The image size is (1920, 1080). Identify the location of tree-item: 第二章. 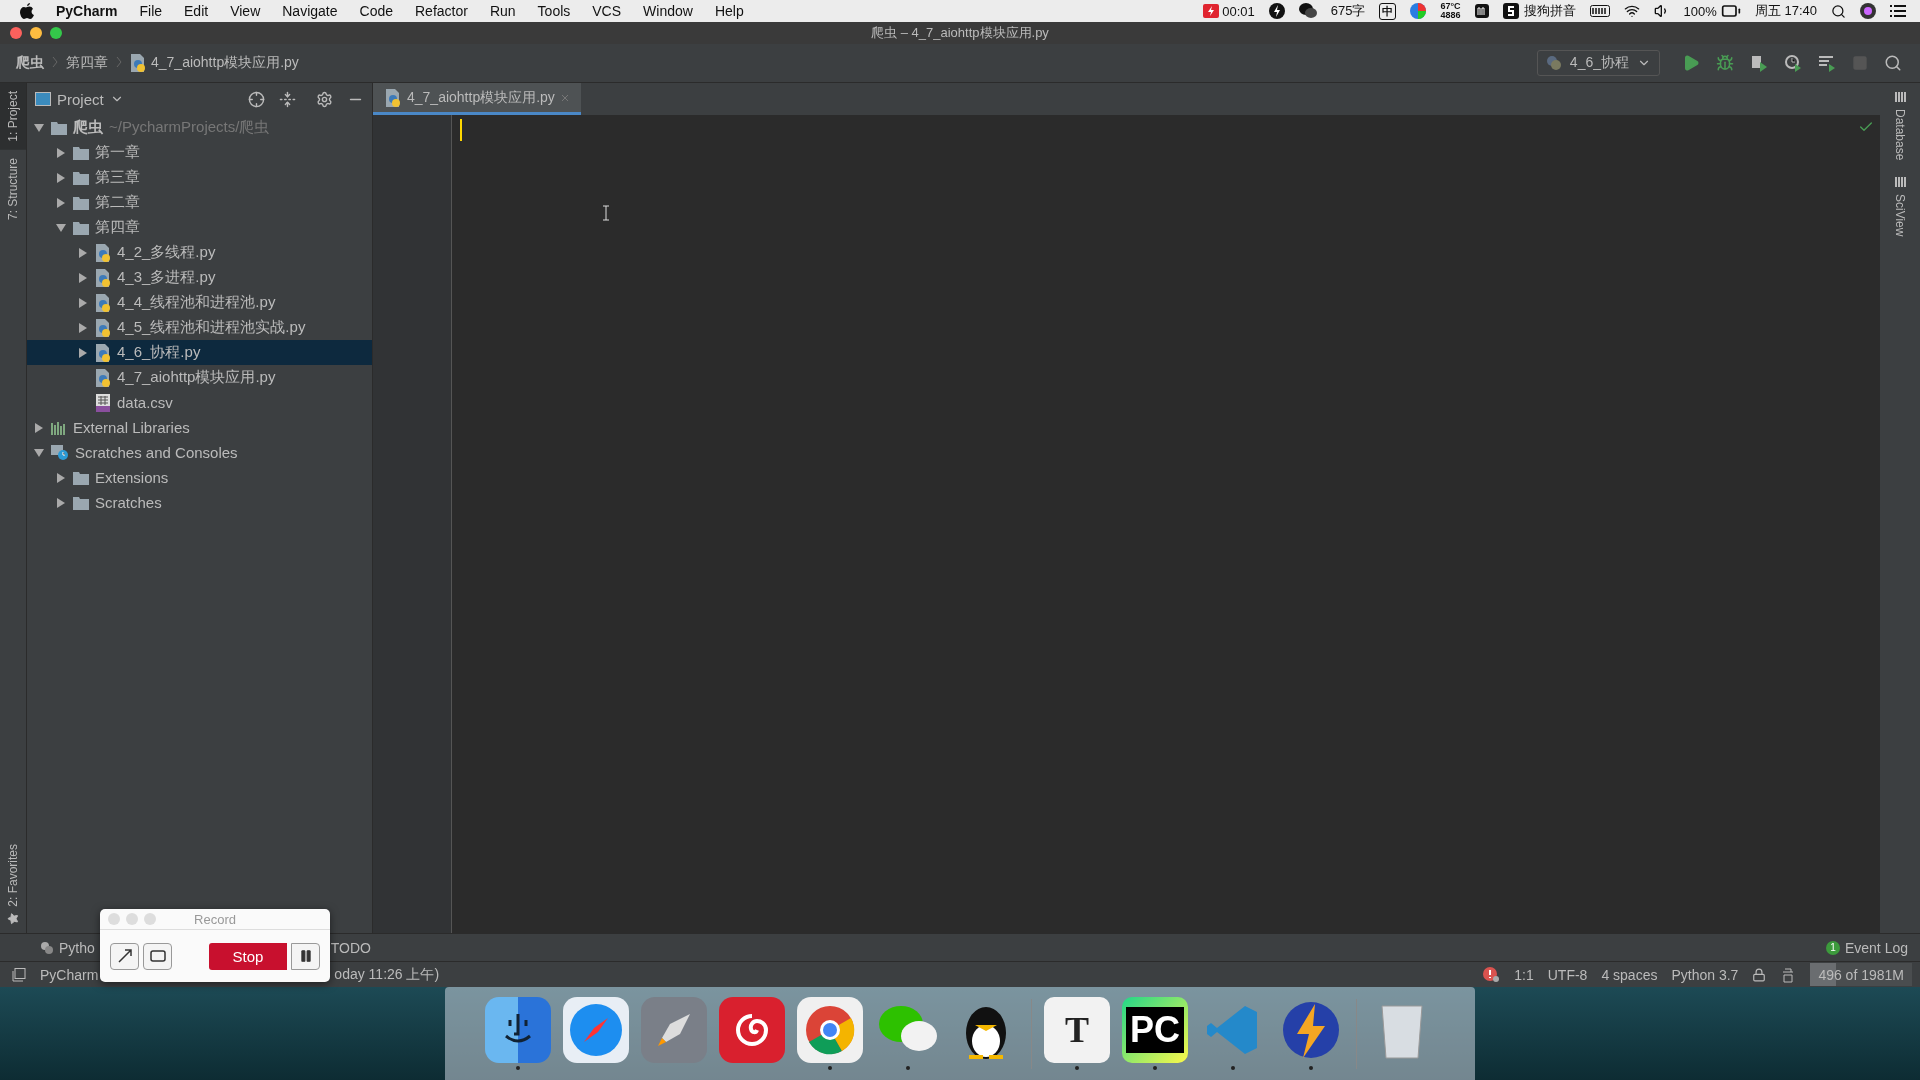
(199, 202).